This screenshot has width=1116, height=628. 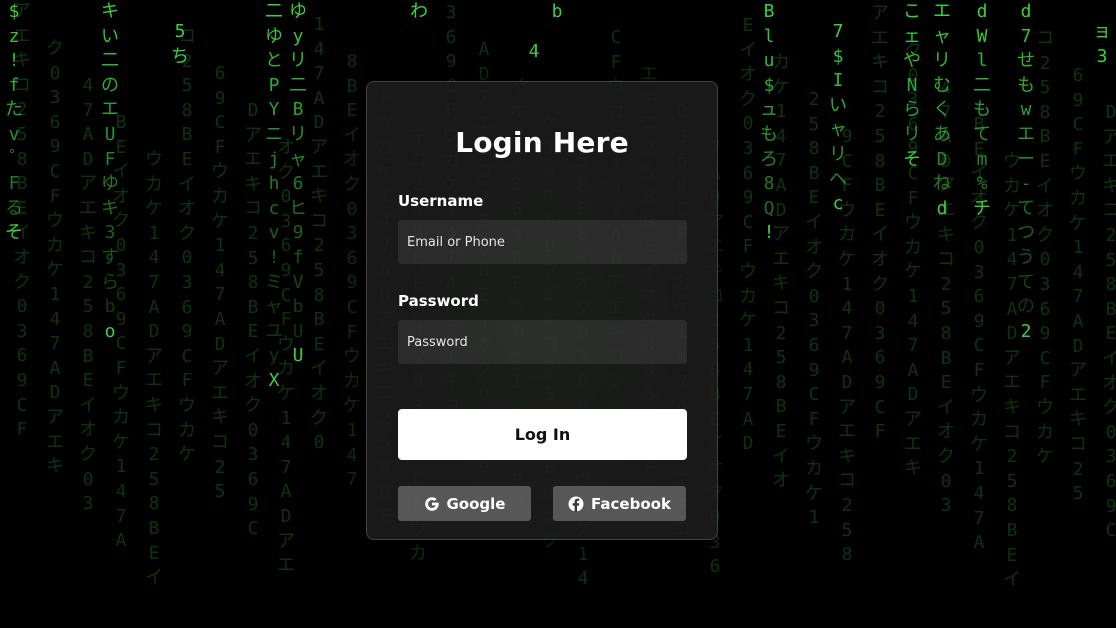 What do you see at coordinates (542, 142) in the screenshot?
I see `login-title: Login Here` at bounding box center [542, 142].